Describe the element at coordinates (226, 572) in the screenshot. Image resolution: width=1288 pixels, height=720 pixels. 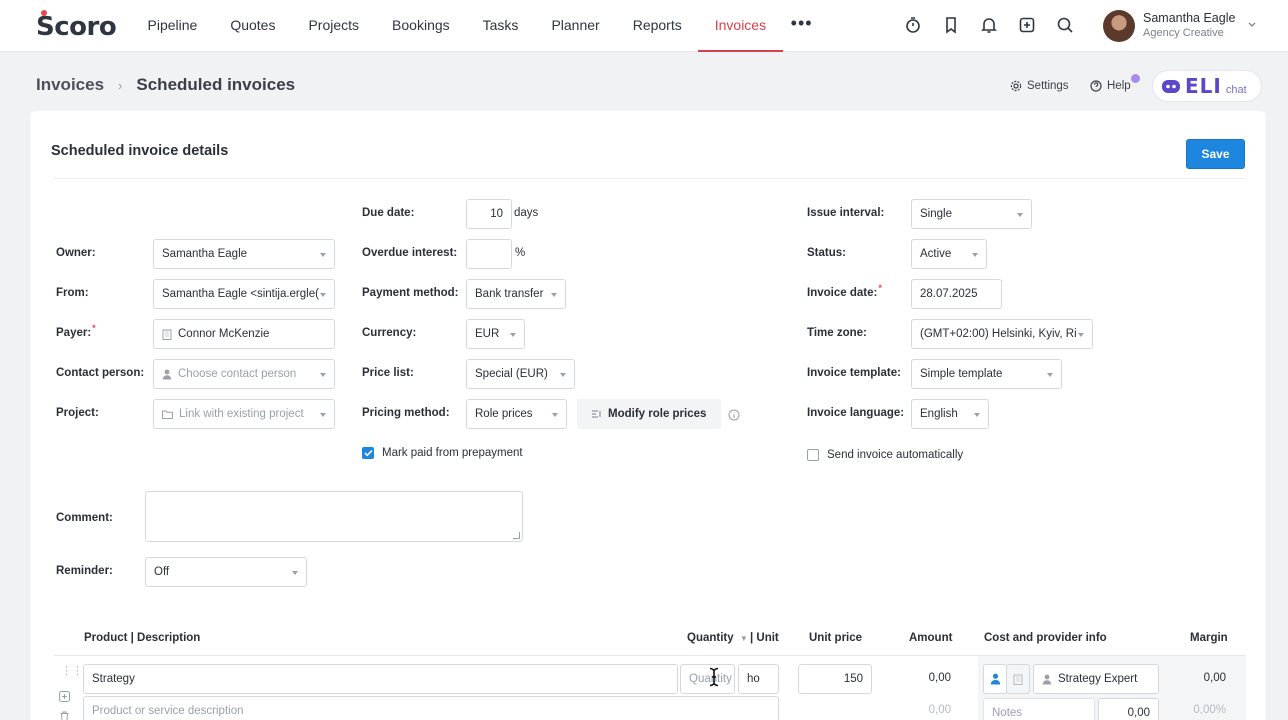
I see `reminder-select: Off` at that location.